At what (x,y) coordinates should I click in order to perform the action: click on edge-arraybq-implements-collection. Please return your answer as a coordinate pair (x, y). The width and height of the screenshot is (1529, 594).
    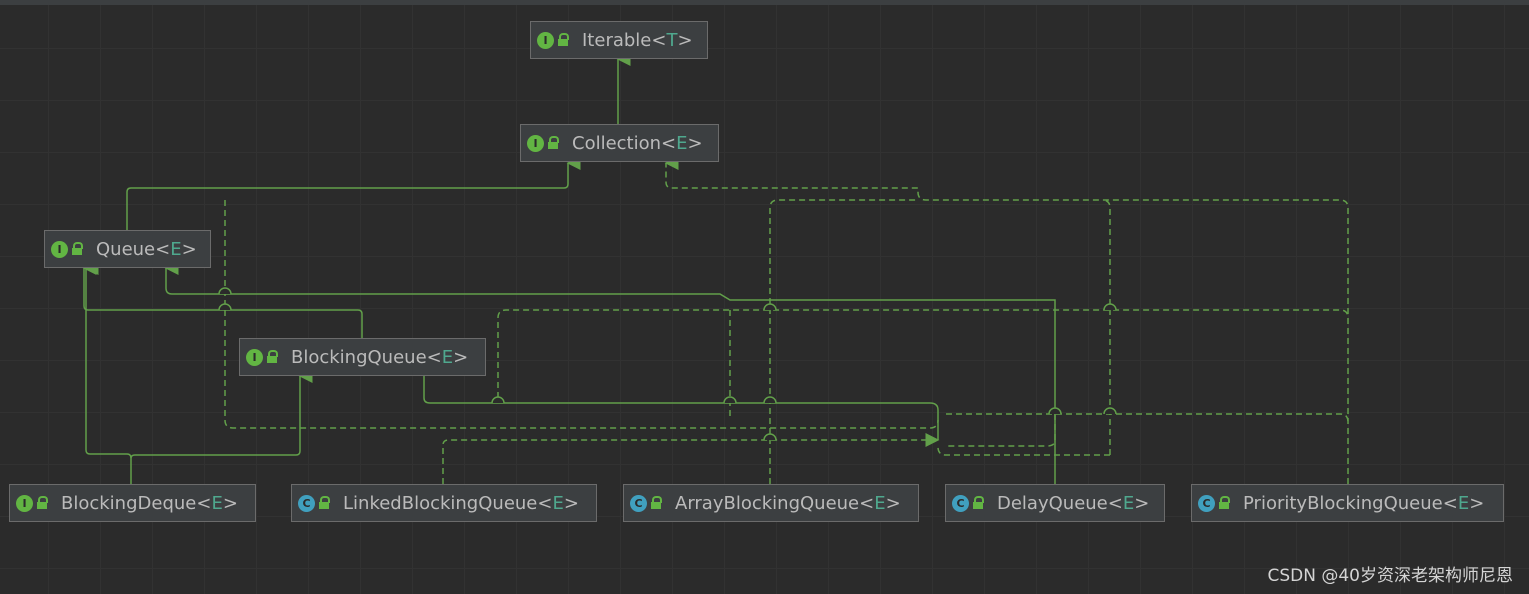
    Looking at the image, I should click on (843, 341).